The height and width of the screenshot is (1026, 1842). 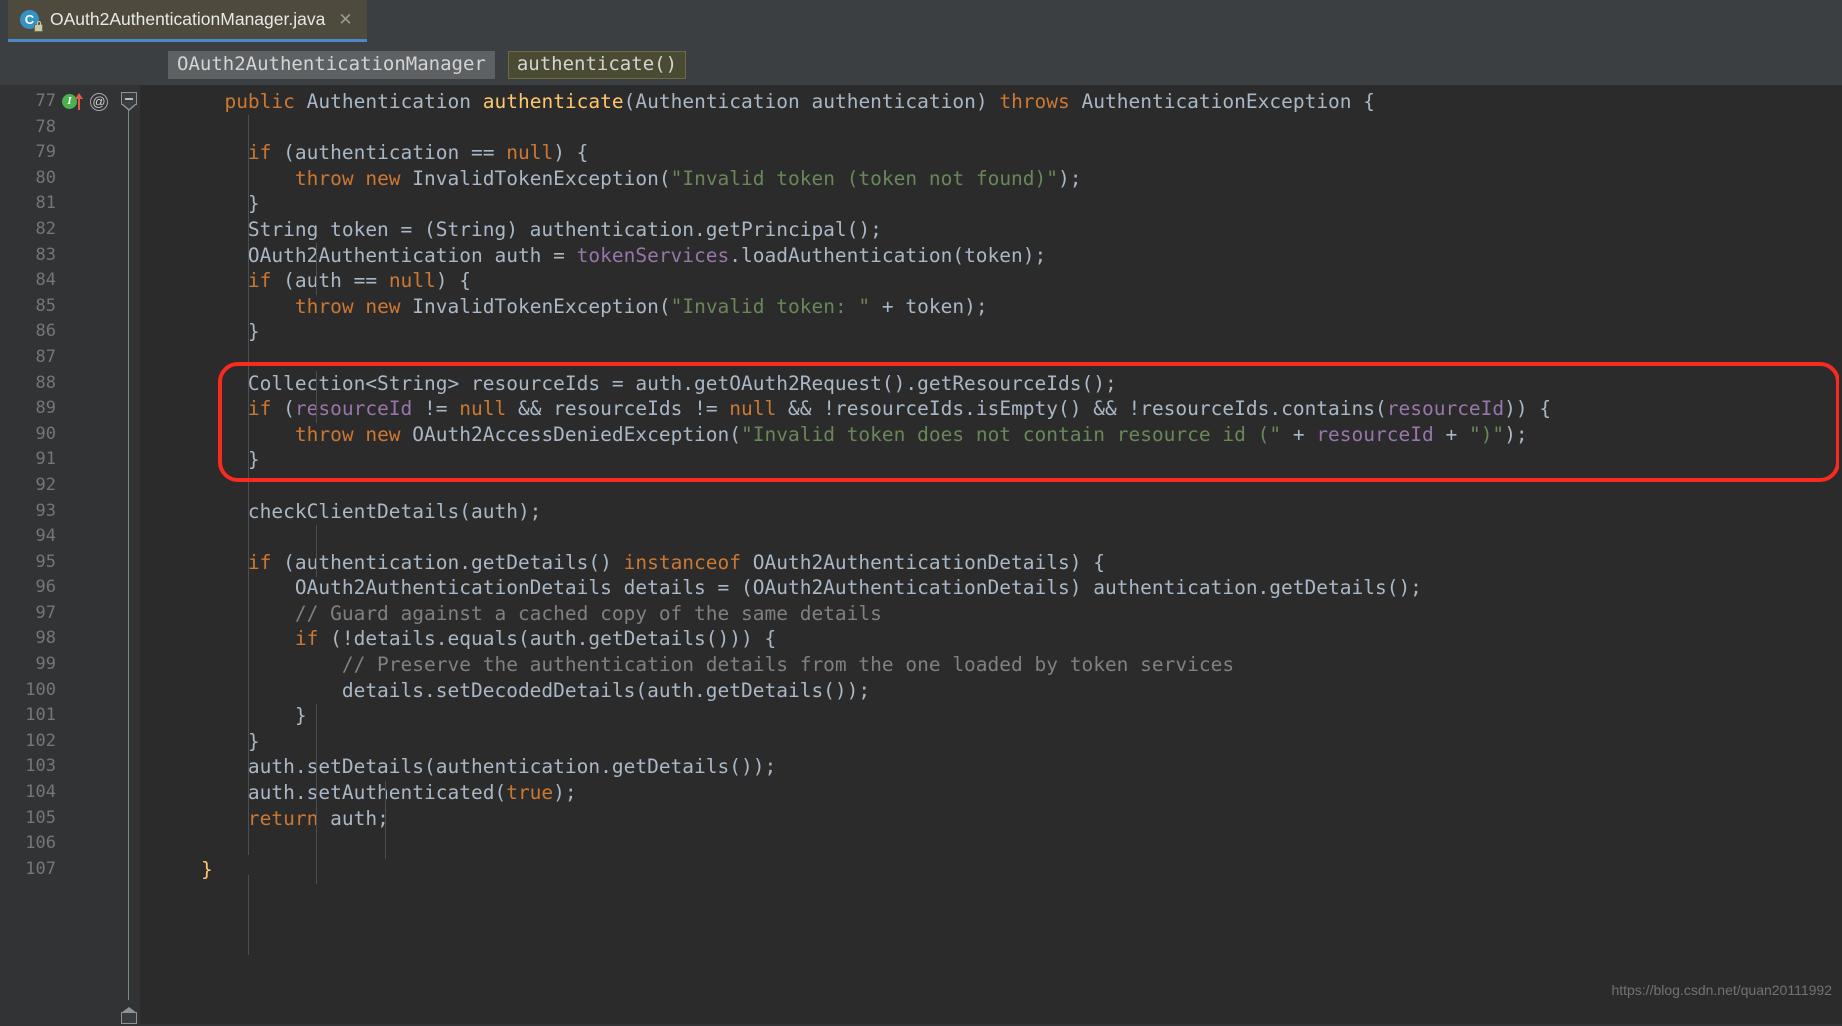 I want to click on code-token: +, so click(x=1299, y=434).